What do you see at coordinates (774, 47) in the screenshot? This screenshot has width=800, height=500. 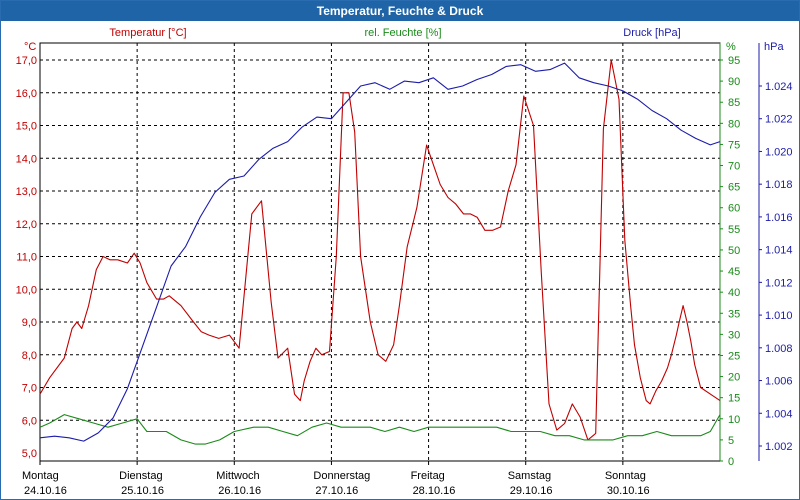 I see `pressure-unit-label: hPa` at bounding box center [774, 47].